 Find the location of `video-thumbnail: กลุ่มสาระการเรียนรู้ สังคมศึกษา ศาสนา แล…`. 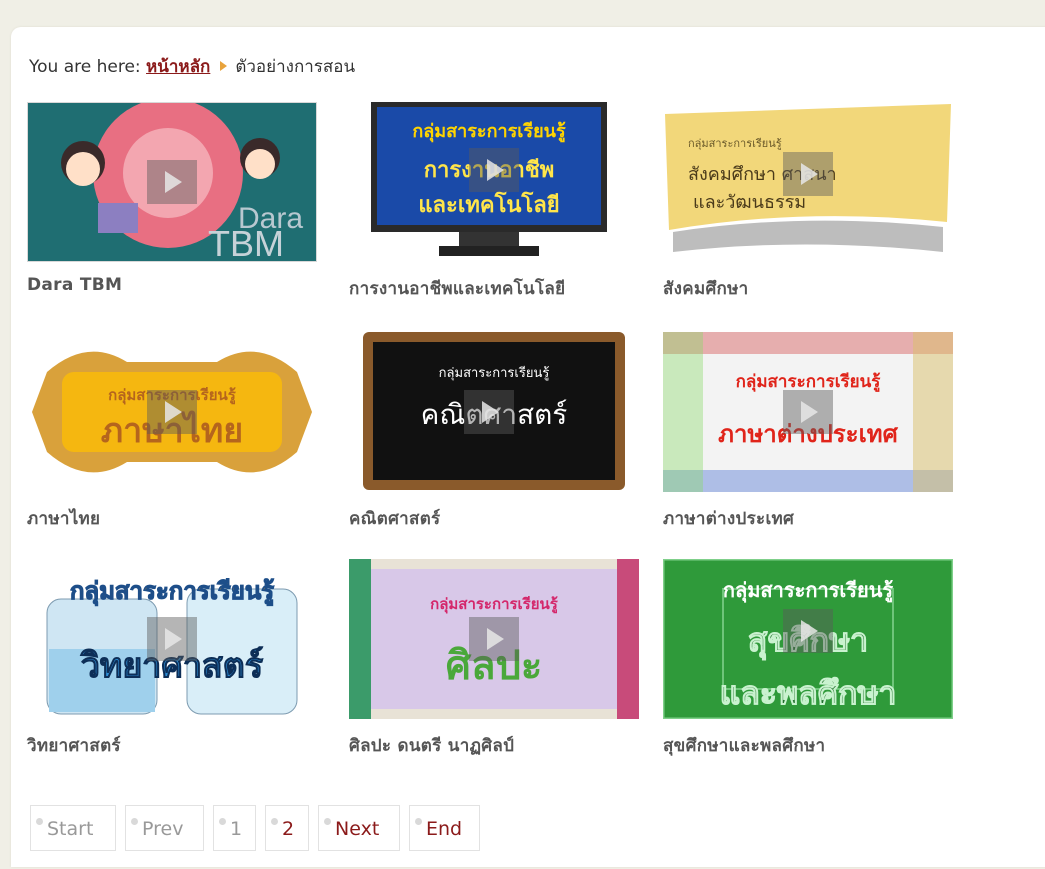

video-thumbnail: กลุ่มสาระการเรียนรู้ สังคมศึกษา ศาสนา แล… is located at coordinates (808, 182).